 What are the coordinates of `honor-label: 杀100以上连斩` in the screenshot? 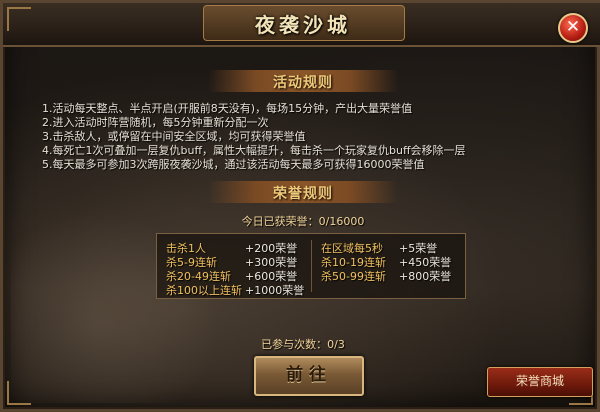 It's located at (204, 290).